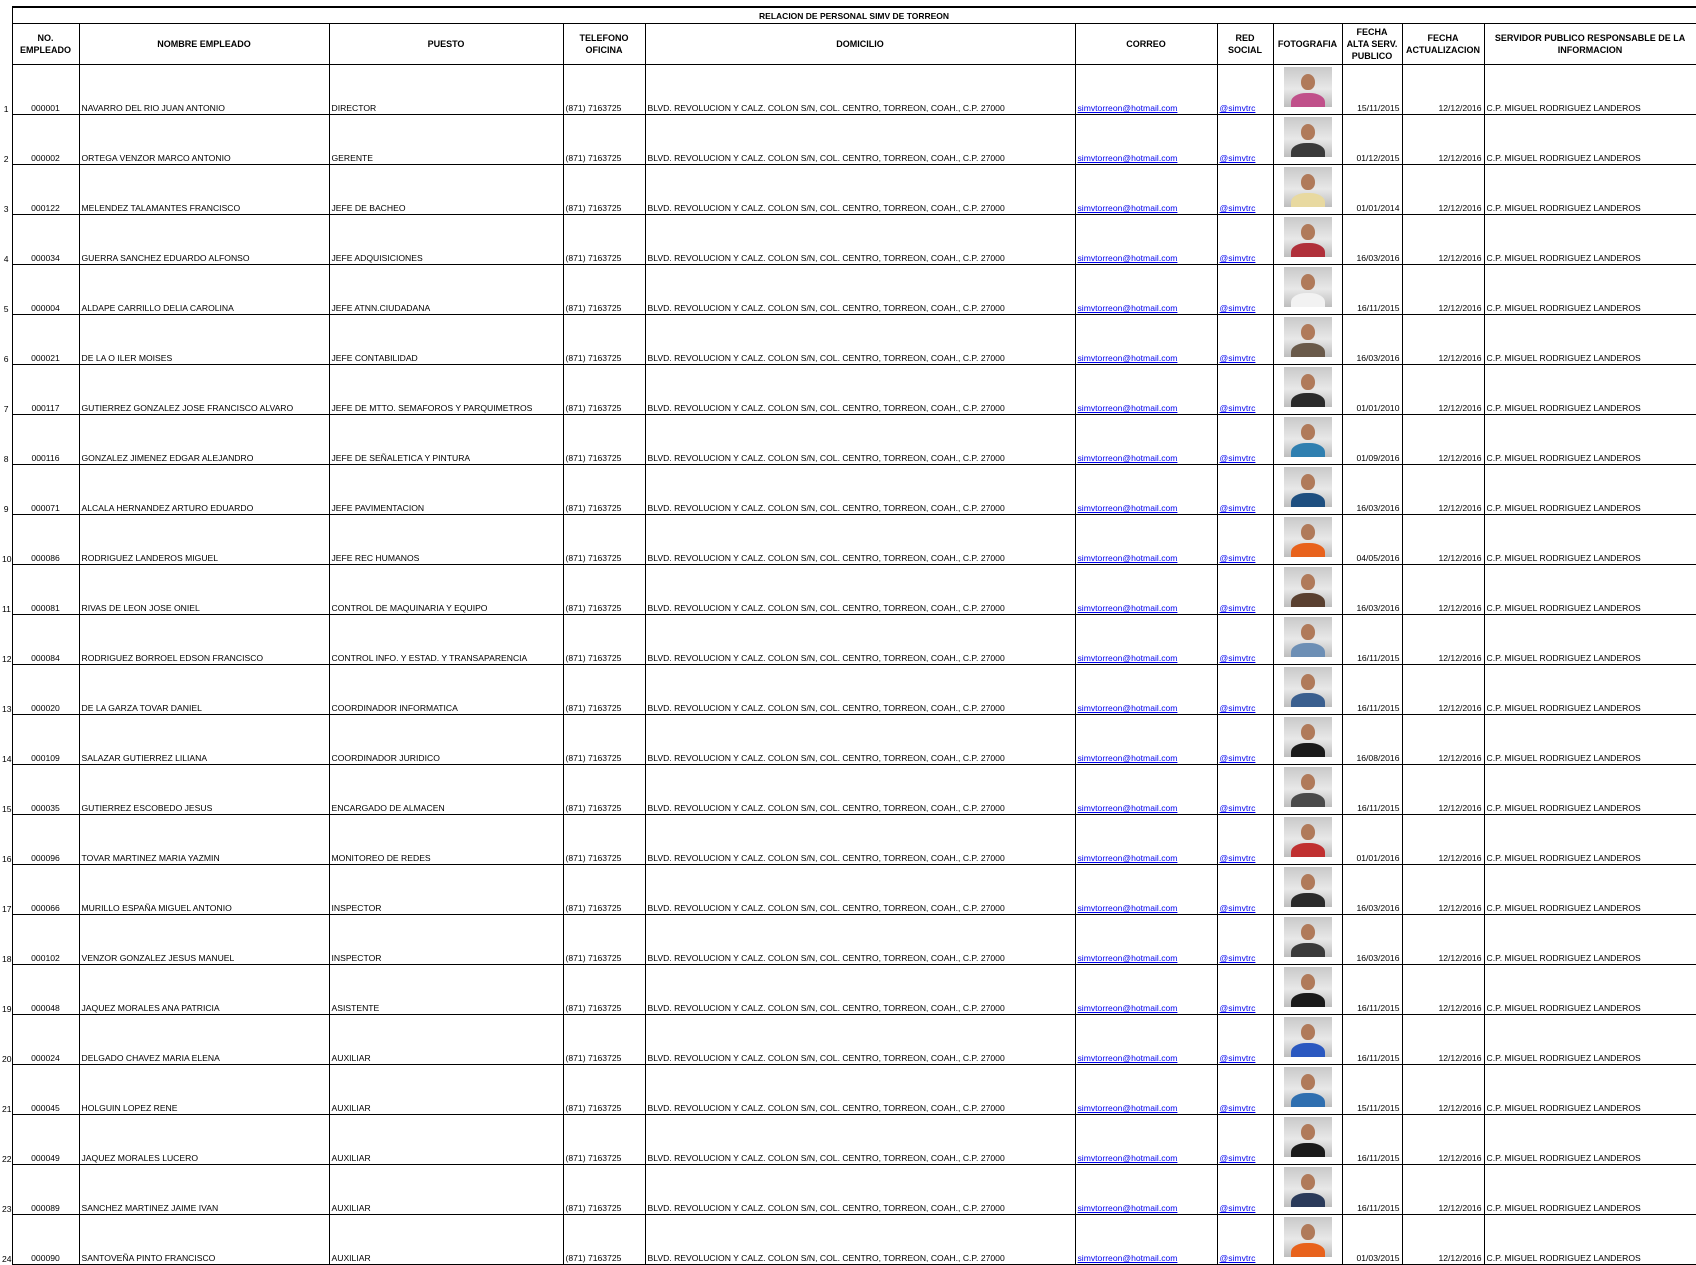 The height and width of the screenshot is (1265, 1696). What do you see at coordinates (203, 1039) in the screenshot?
I see `employee-name: DELGADO CHAVEZ MARIA ELENA` at bounding box center [203, 1039].